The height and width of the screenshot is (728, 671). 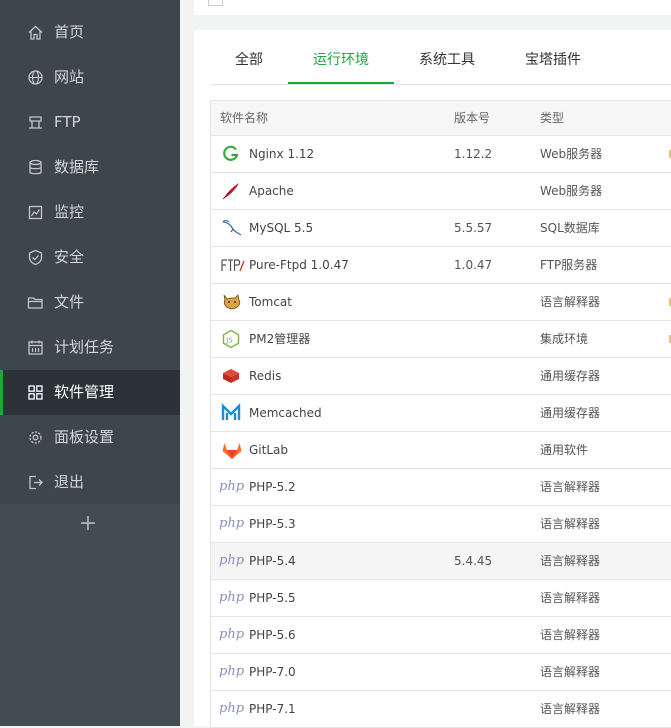 I want to click on table-row: Memcached 通用缓存器, so click(x=441, y=413).